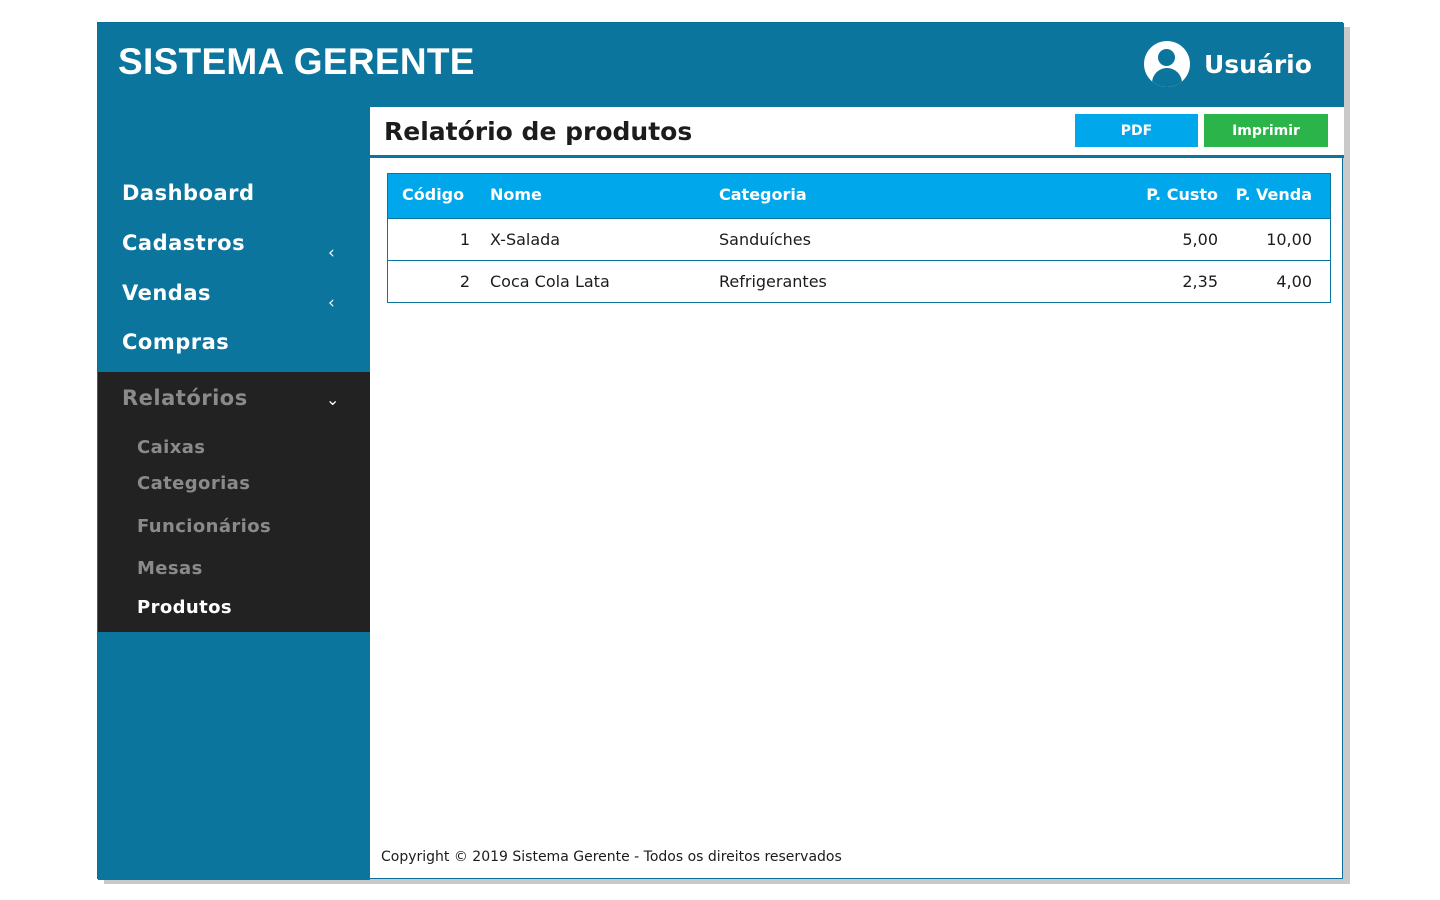  What do you see at coordinates (1273, 194) in the screenshot?
I see `column-header-venda: P. Venda` at bounding box center [1273, 194].